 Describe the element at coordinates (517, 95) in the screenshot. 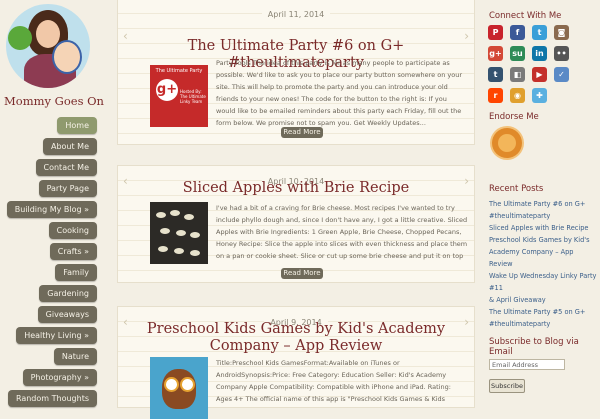

I see `rss-icon: ◉` at that location.